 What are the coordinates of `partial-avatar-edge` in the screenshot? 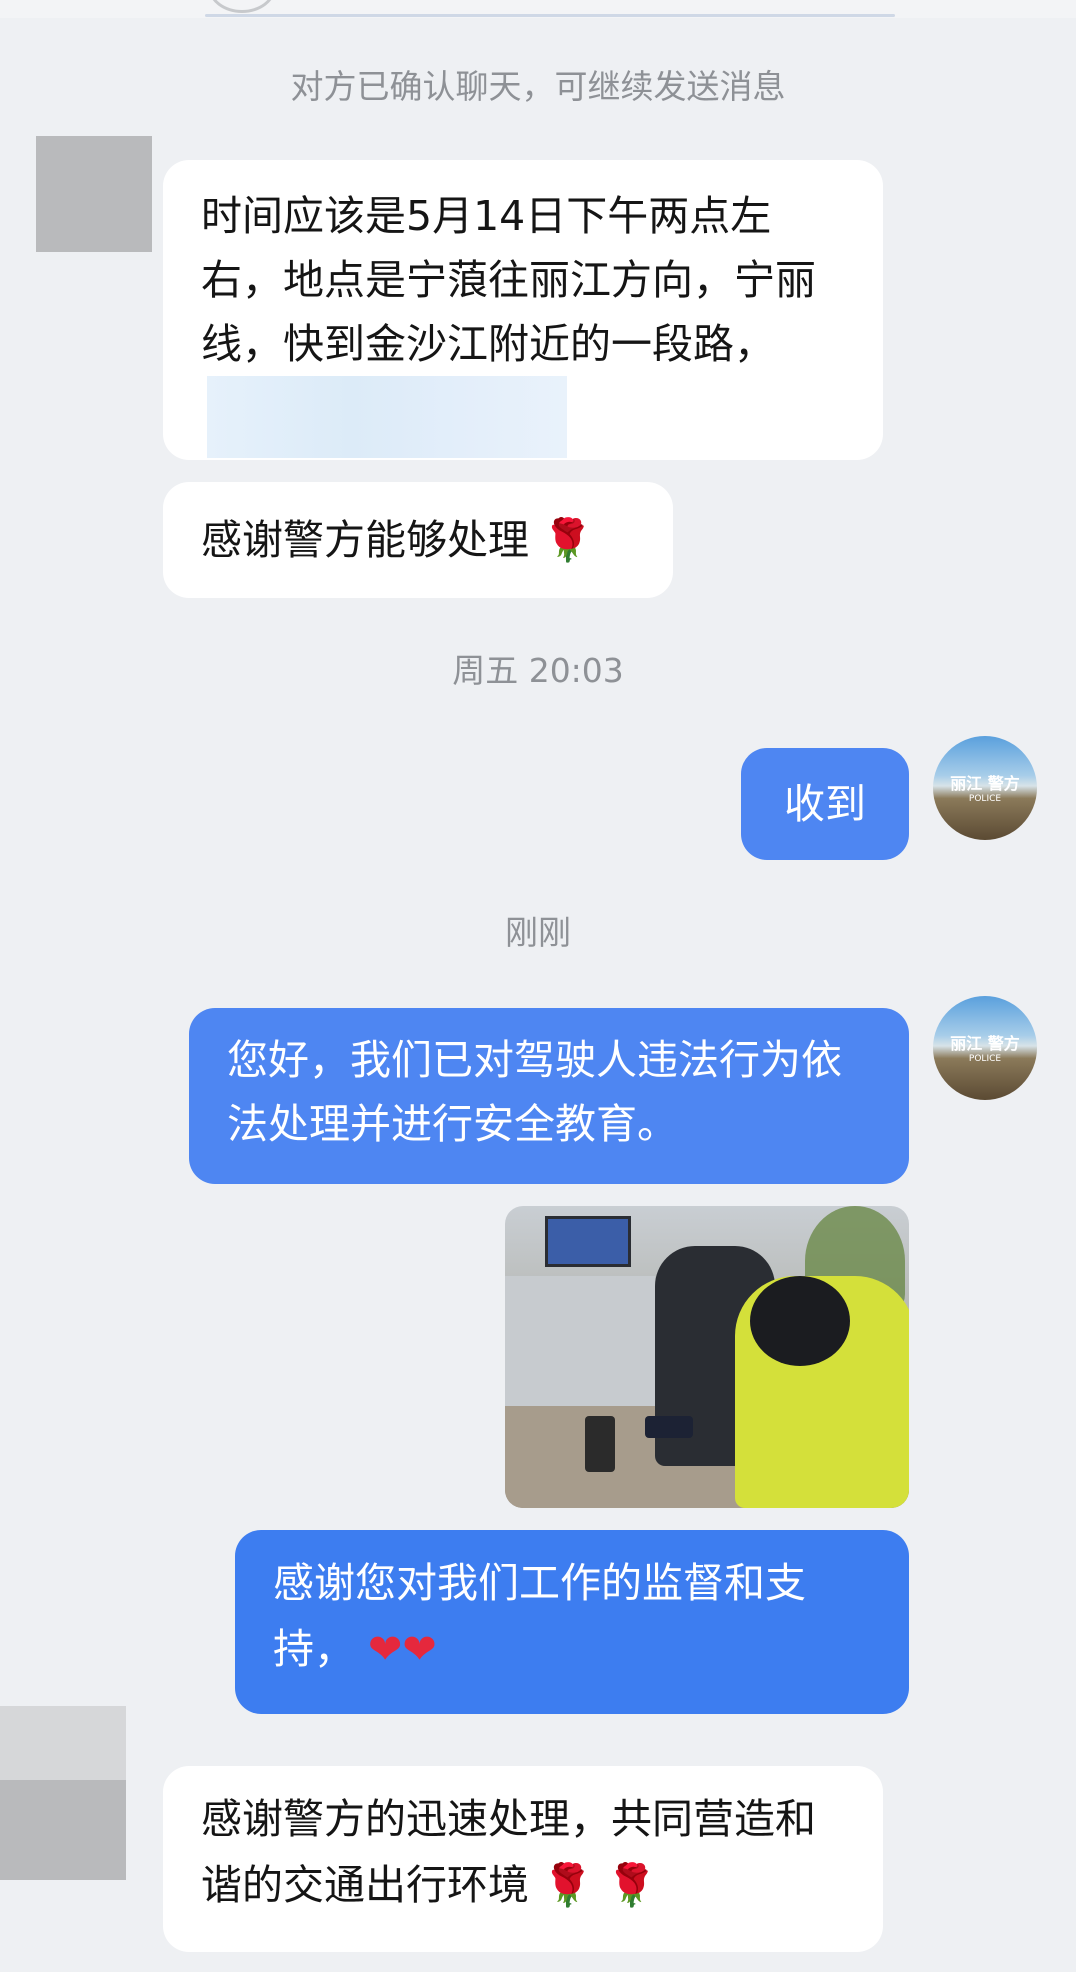 It's located at (242, 6).